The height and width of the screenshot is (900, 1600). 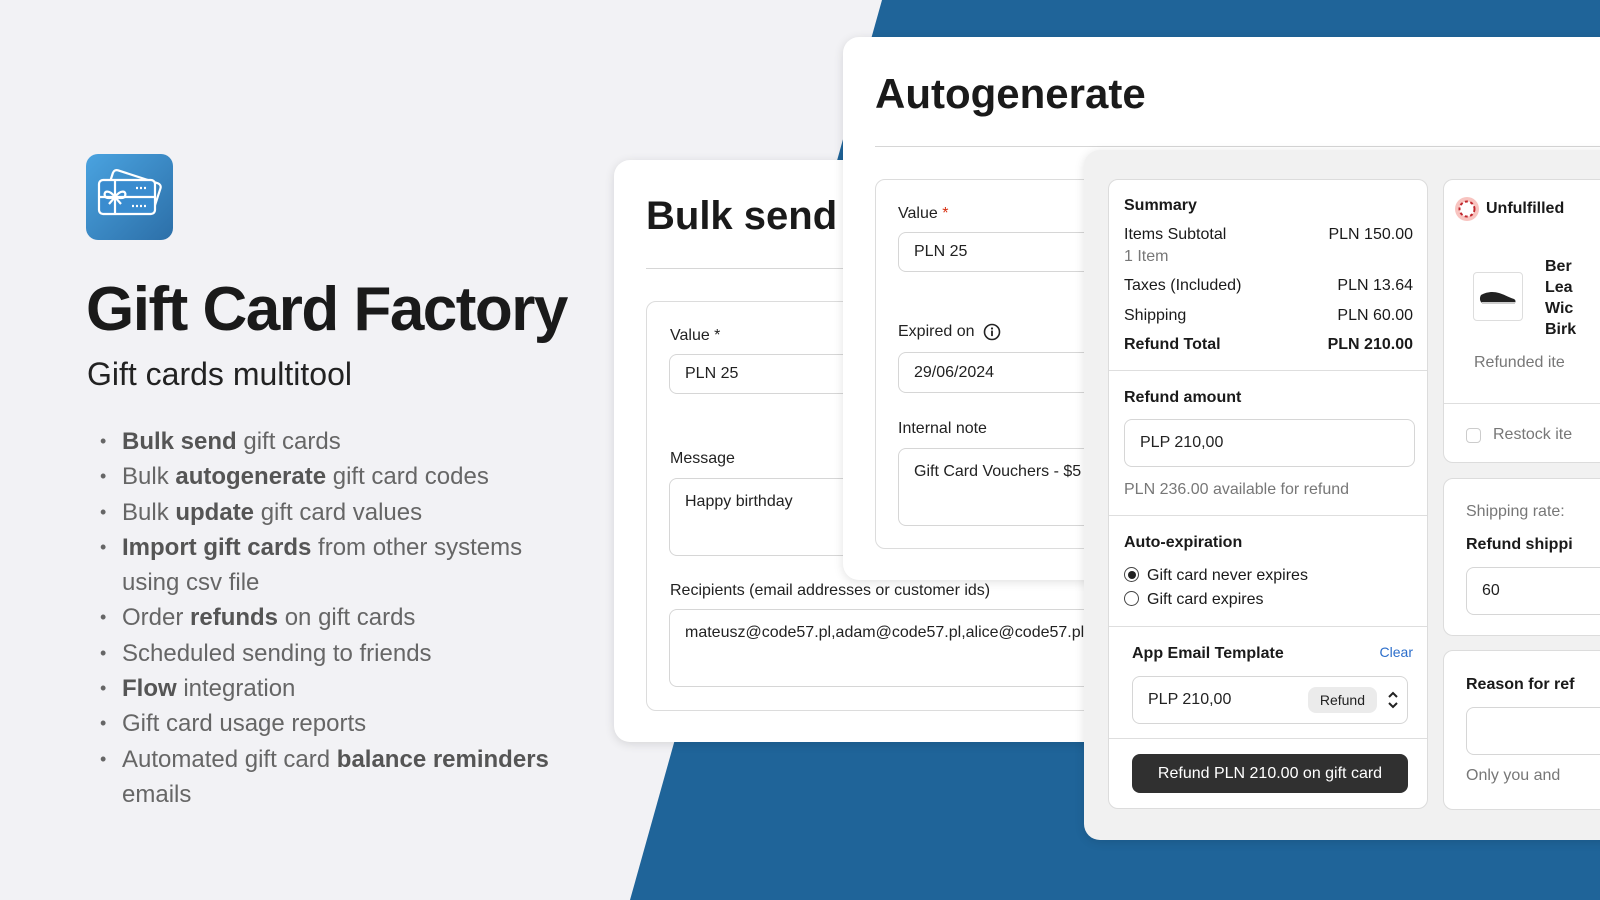 What do you see at coordinates (1155, 315) in the screenshot?
I see `shipping-label: Shipping` at bounding box center [1155, 315].